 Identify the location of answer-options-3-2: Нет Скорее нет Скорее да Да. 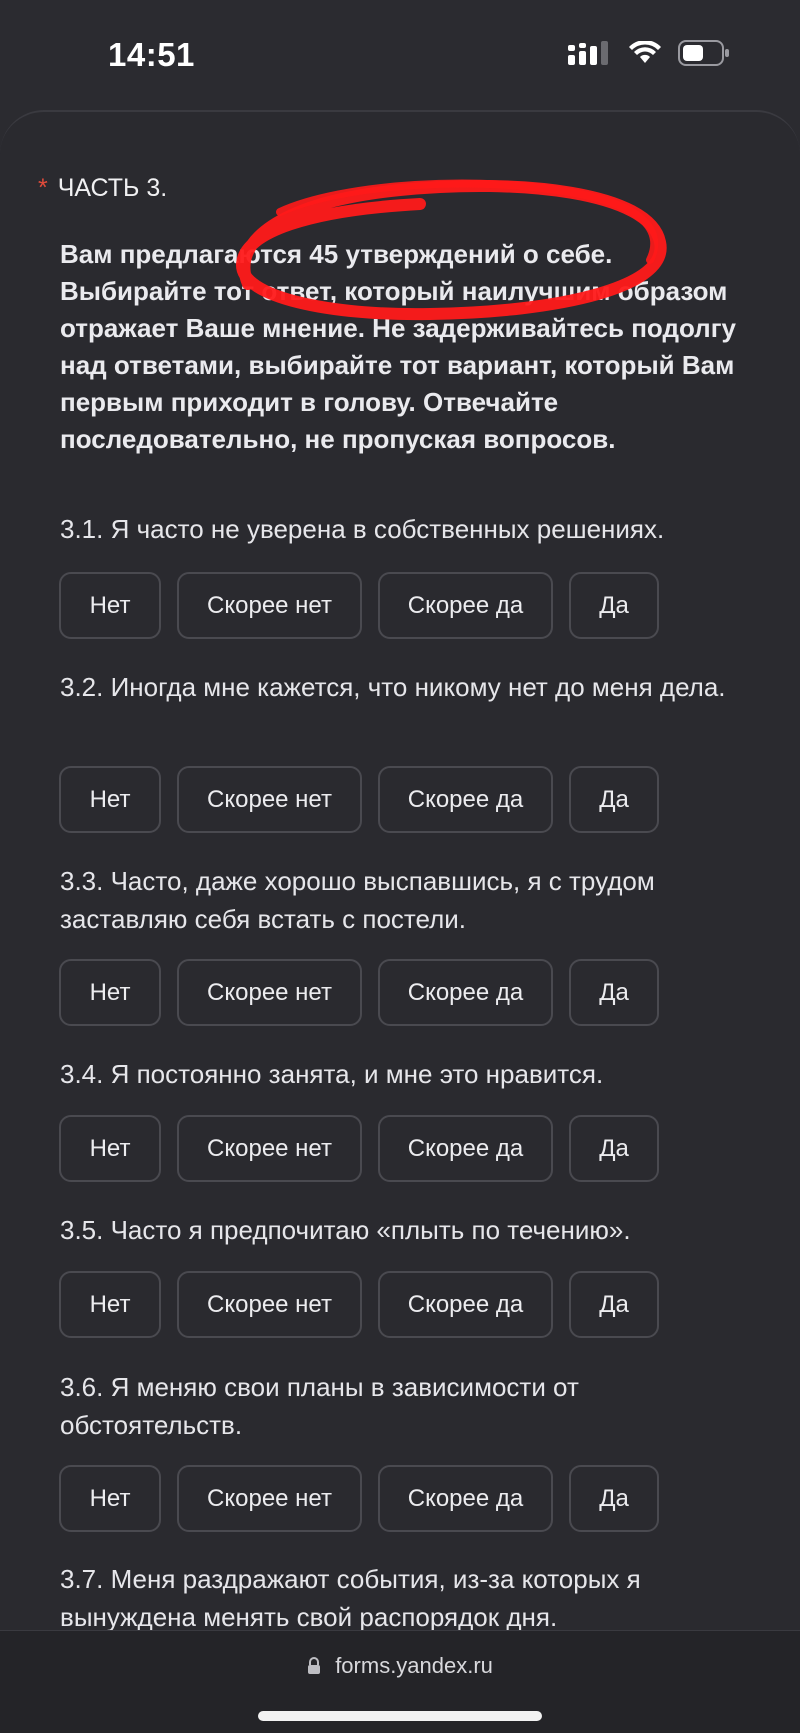
(359, 799).